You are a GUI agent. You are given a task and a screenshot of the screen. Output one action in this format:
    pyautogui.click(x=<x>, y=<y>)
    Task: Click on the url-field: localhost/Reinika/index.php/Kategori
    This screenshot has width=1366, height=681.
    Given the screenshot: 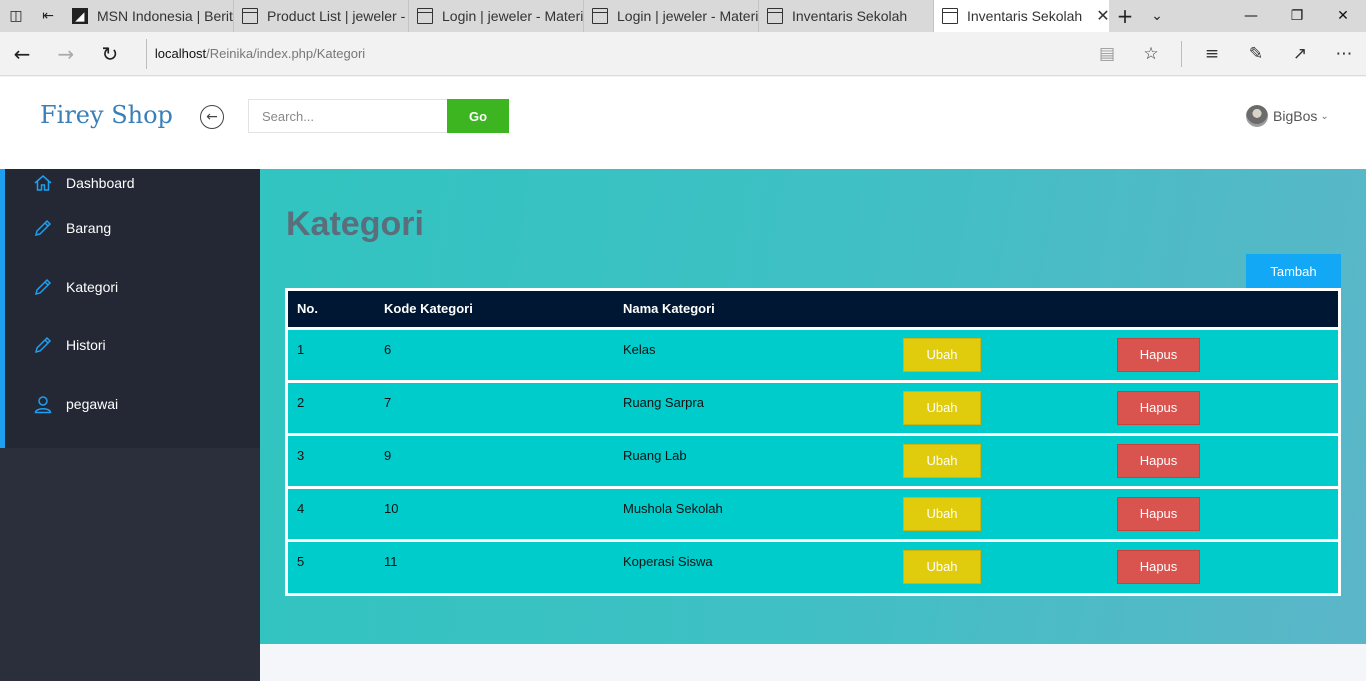 What is the action you would take?
    pyautogui.click(x=615, y=53)
    